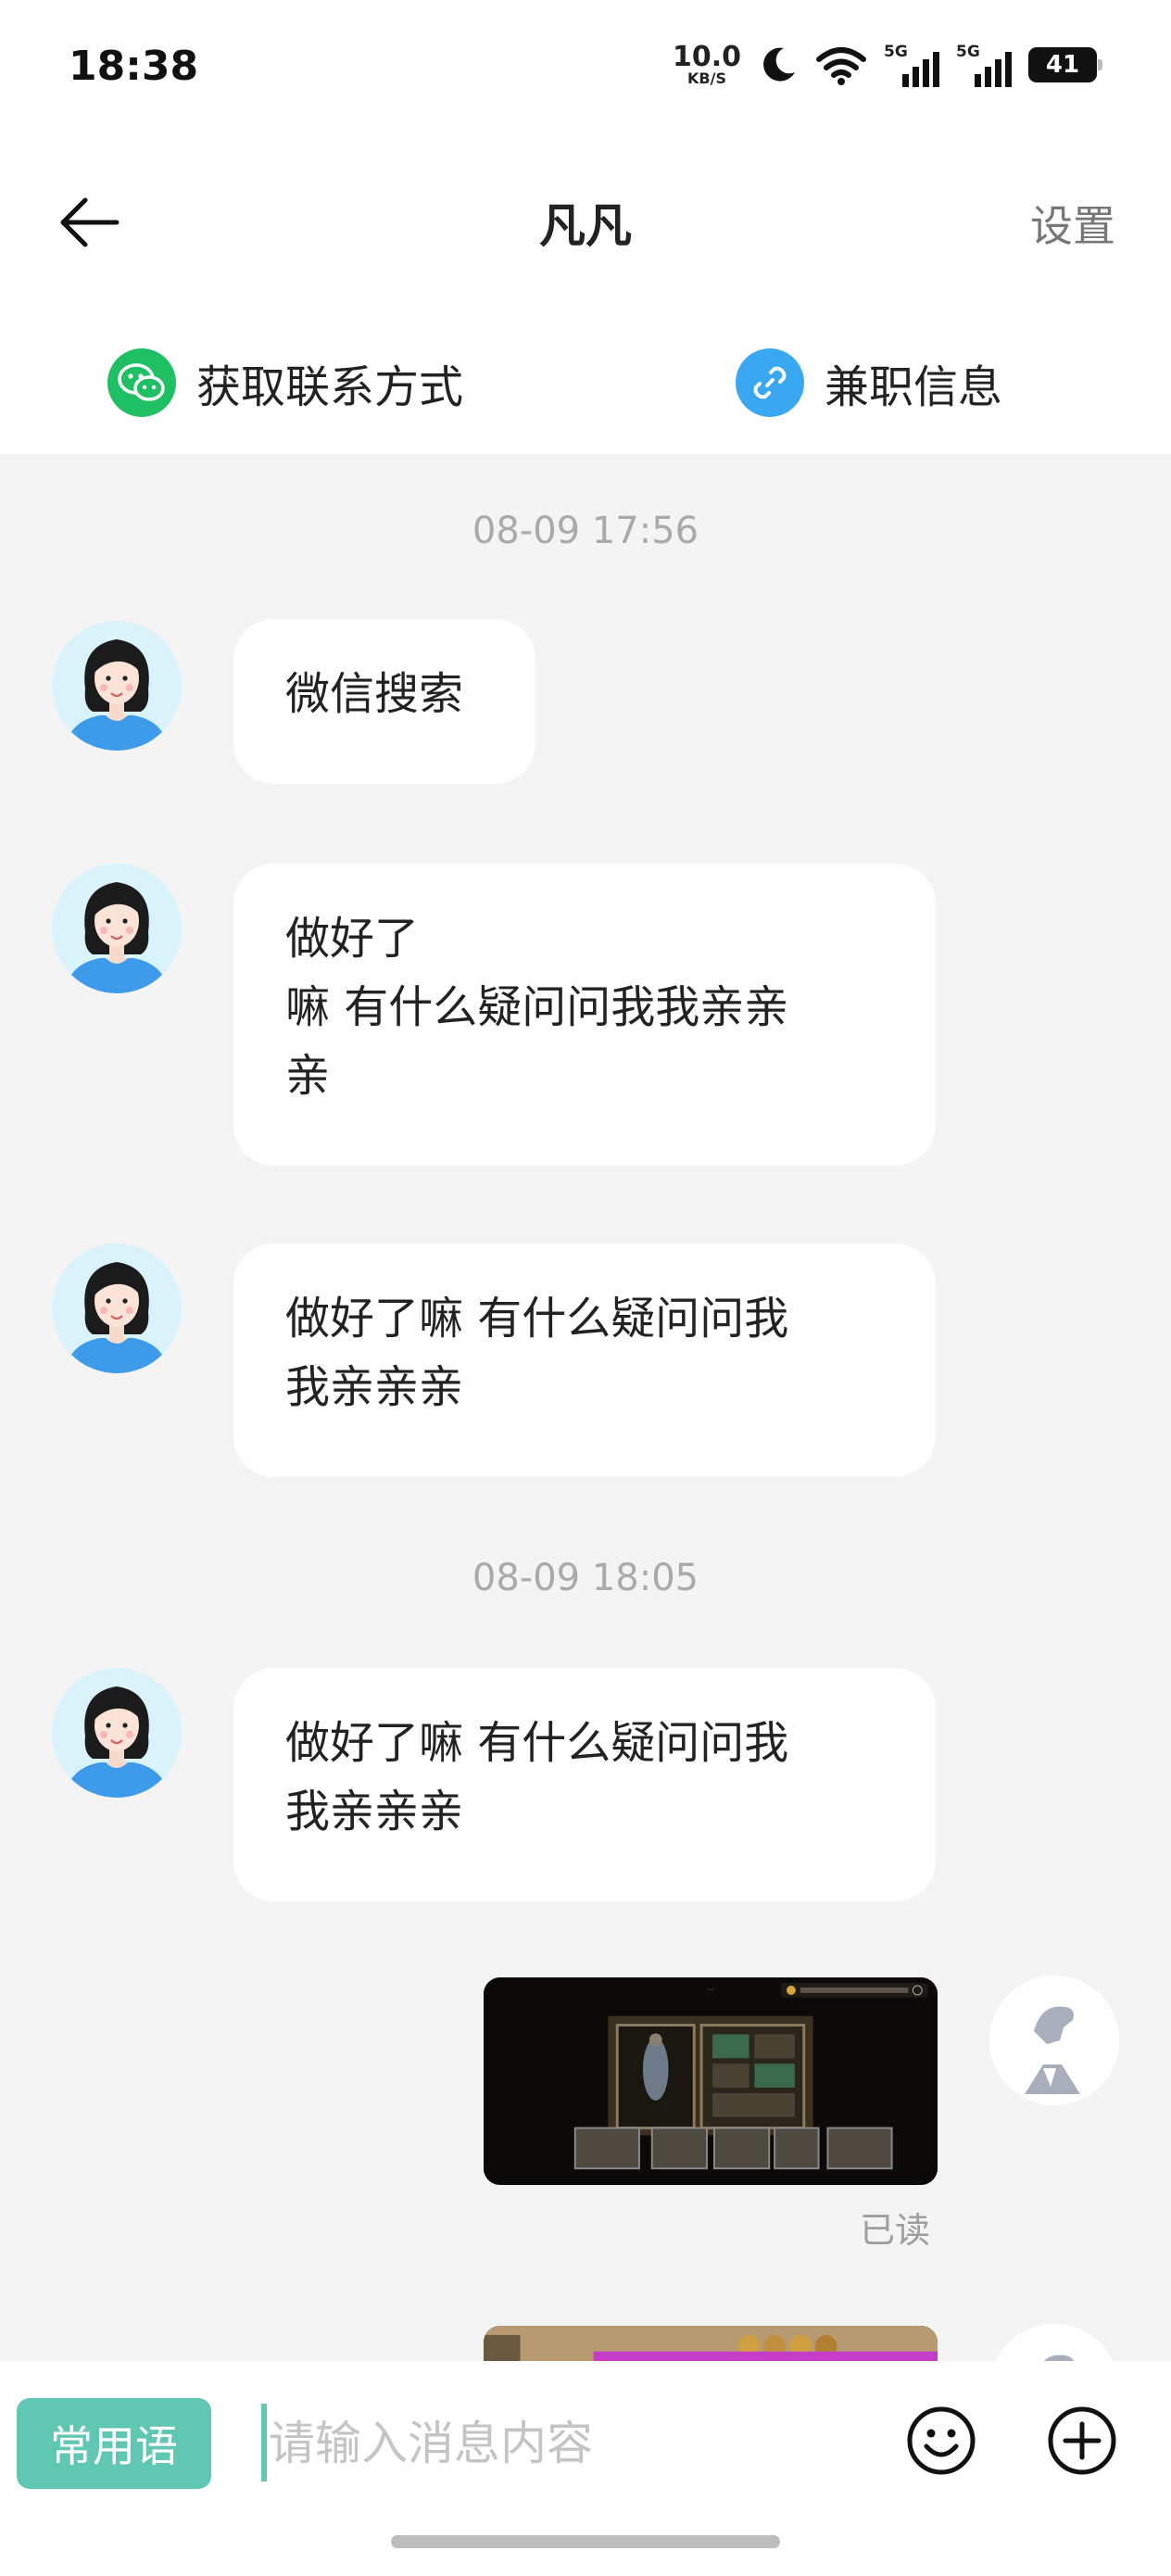 This screenshot has width=1171, height=2576. Describe the element at coordinates (941, 2441) in the screenshot. I see `emoji-icon` at that location.